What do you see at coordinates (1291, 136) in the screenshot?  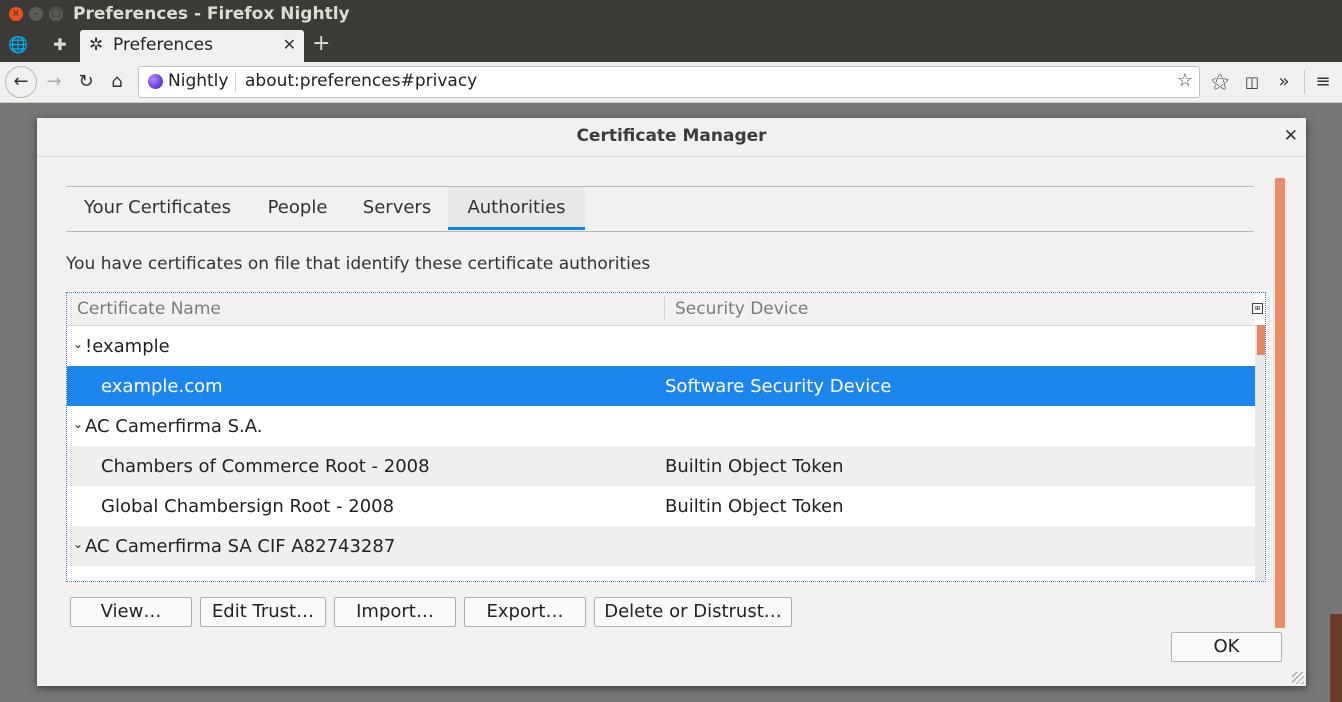 I see `dialog-close-icon: ✕` at bounding box center [1291, 136].